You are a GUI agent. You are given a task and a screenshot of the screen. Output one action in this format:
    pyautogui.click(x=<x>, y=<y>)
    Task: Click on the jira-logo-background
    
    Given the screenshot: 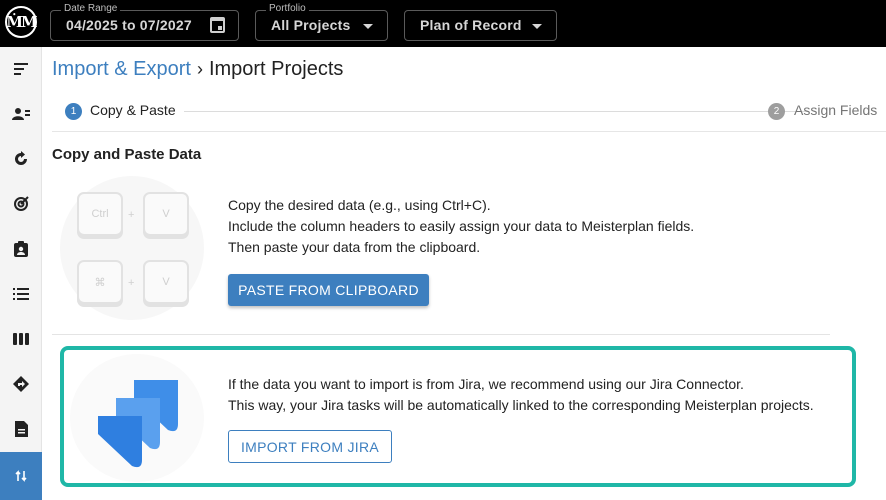 What is the action you would take?
    pyautogui.click(x=137, y=418)
    